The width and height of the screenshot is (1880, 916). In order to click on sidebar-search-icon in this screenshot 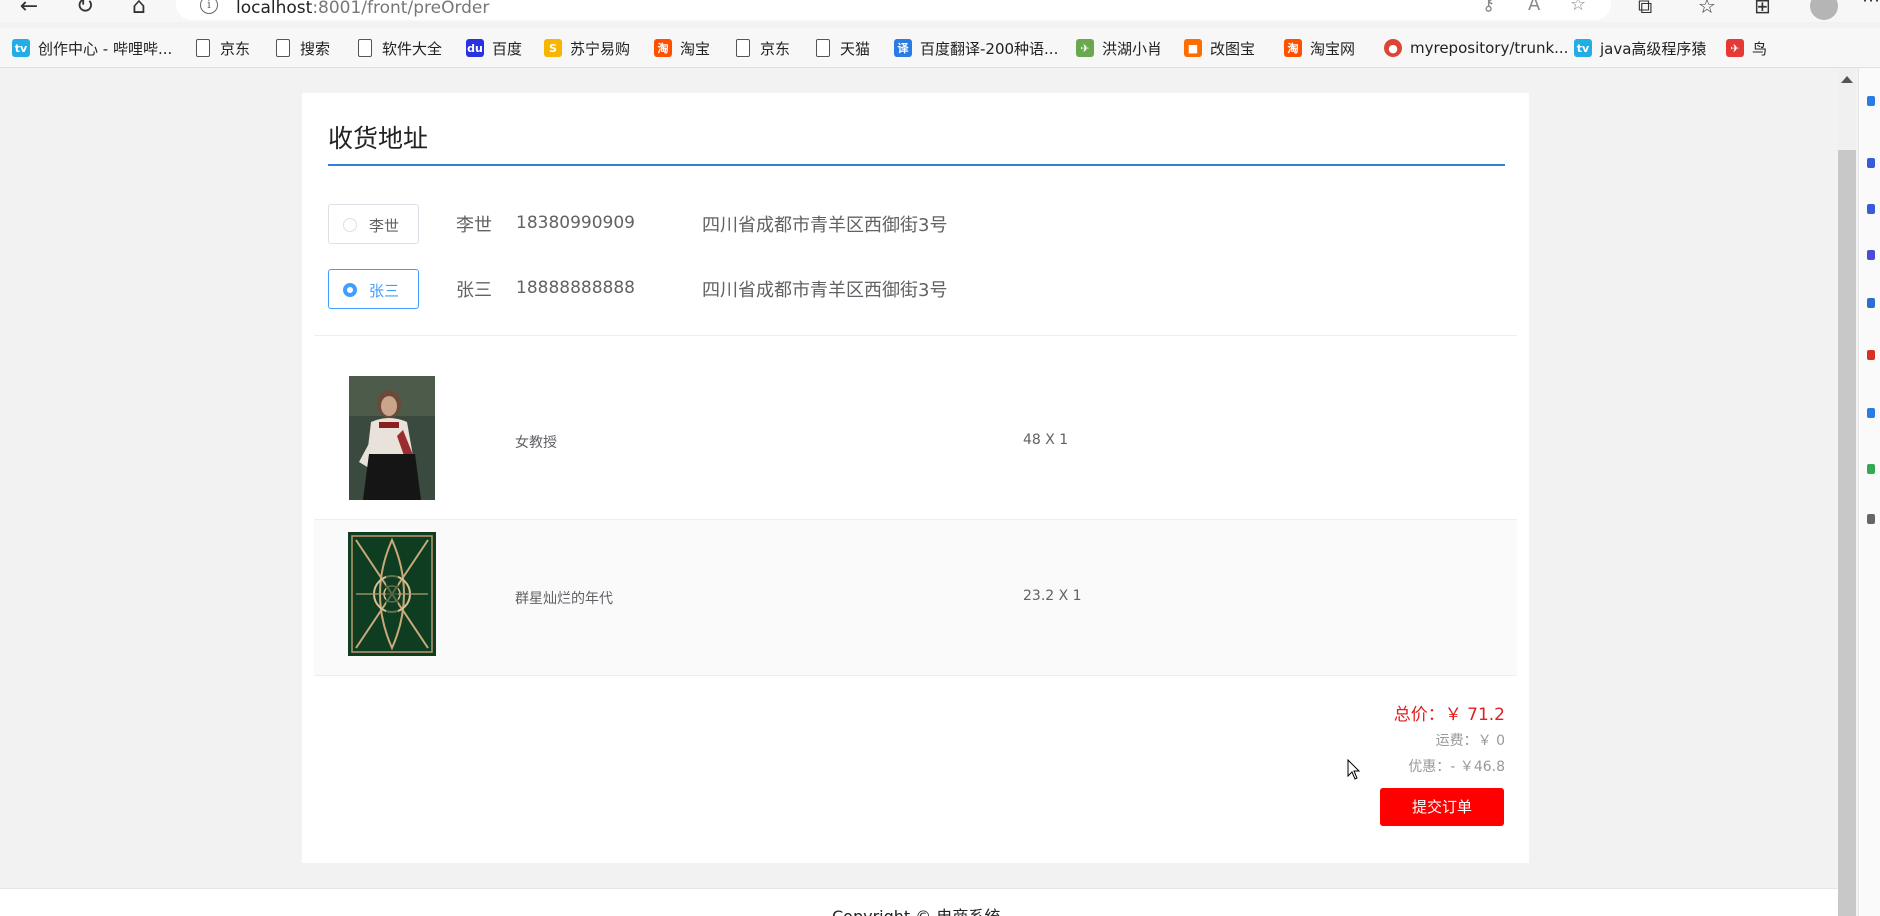, I will do `click(1871, 101)`.